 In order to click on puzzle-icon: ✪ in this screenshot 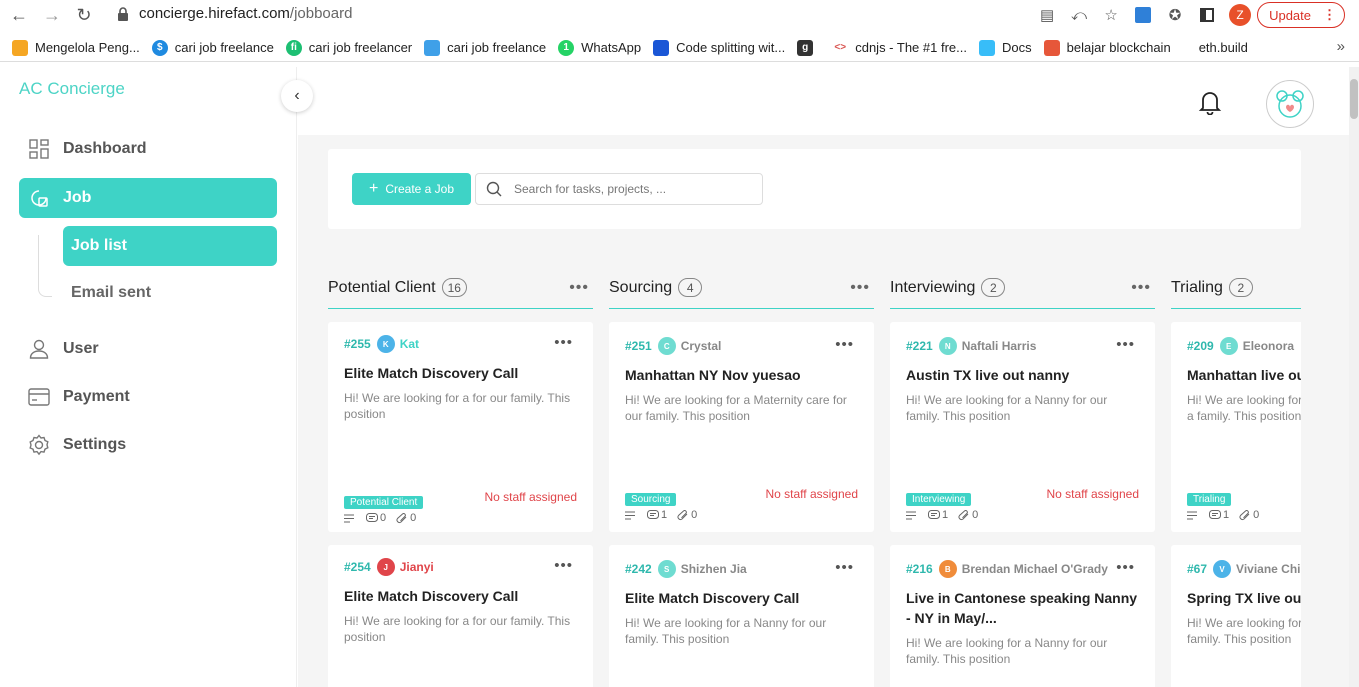, I will do `click(1175, 15)`.